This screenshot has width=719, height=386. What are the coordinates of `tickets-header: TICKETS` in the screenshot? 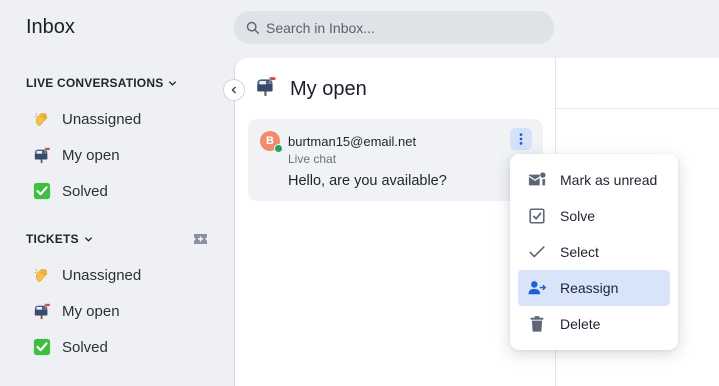 It's located at (59, 239).